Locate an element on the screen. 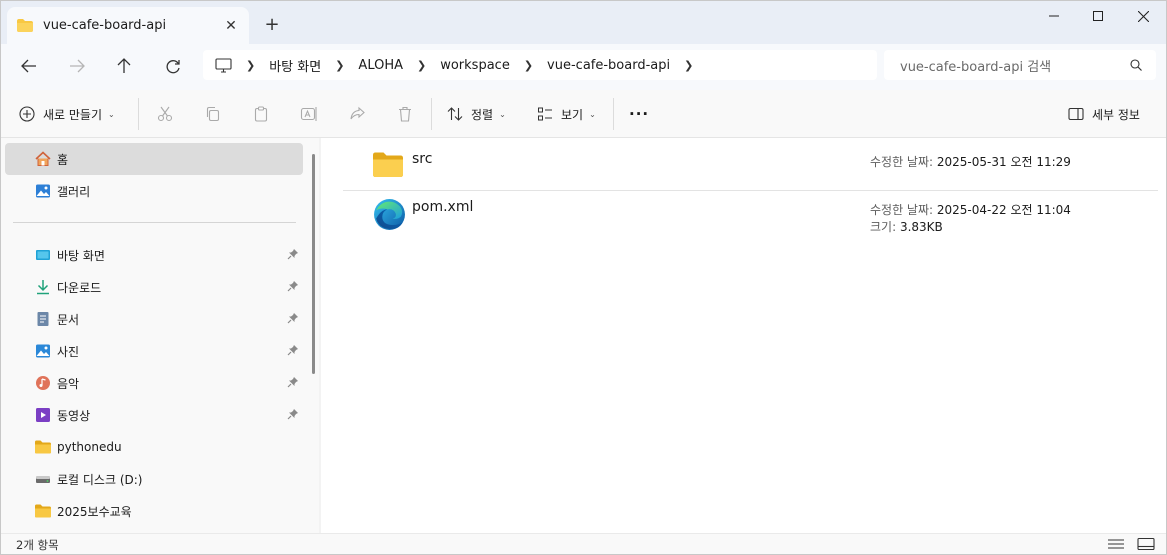  minimize-button is located at coordinates (1054, 16).